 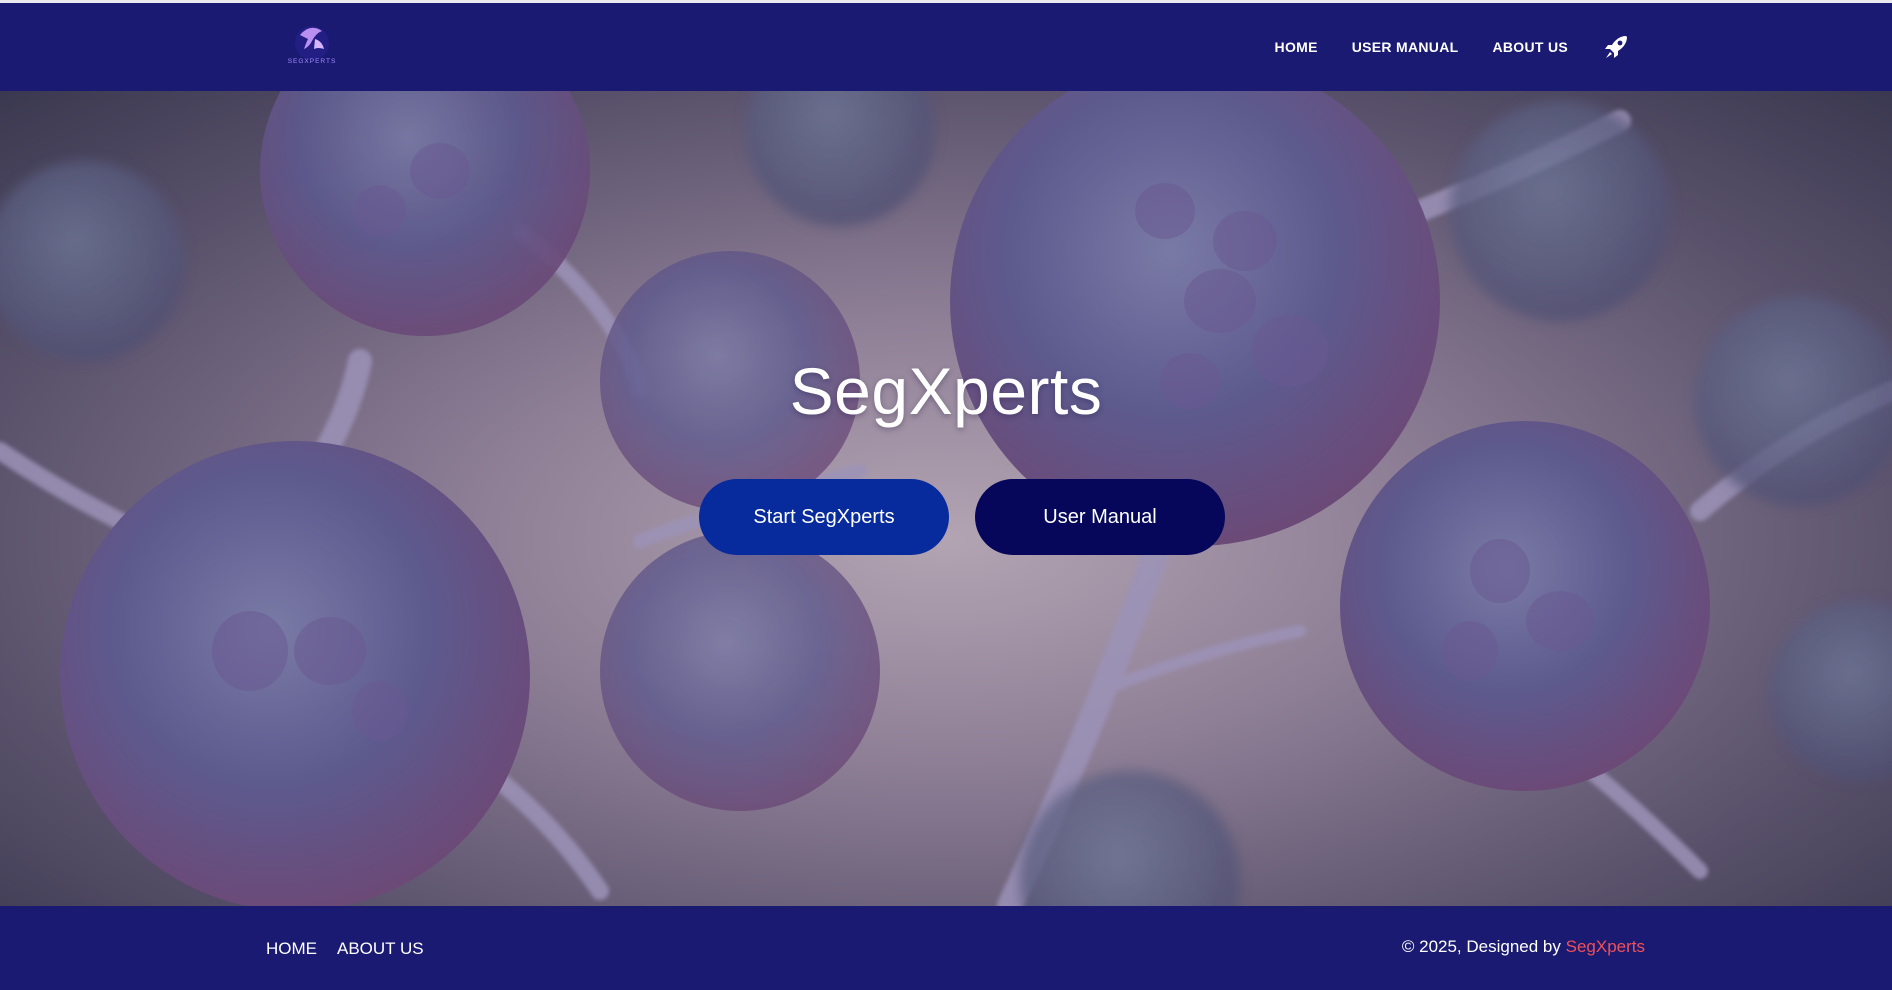 I want to click on footer-link-home: HOME, so click(x=291, y=949).